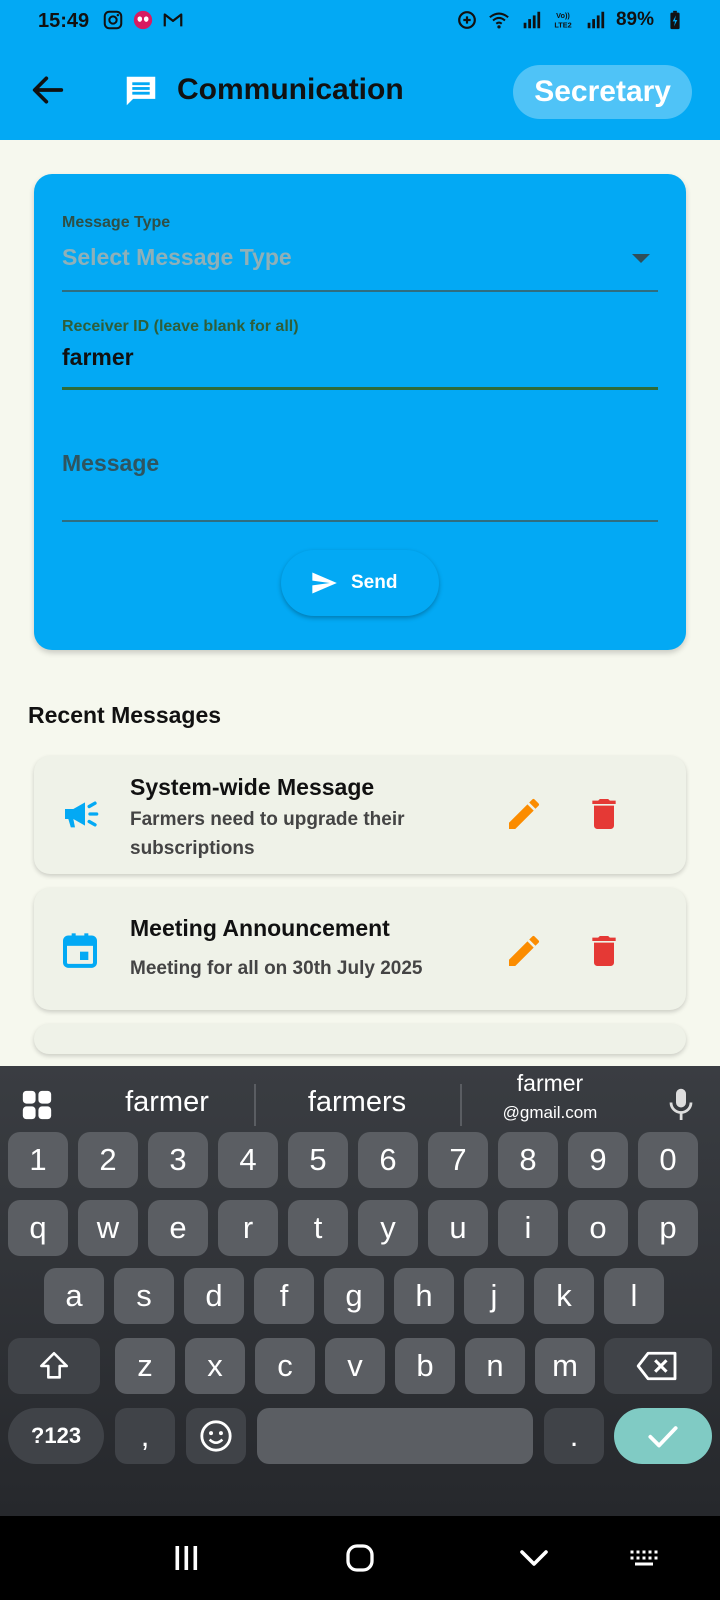  I want to click on wifi-icon, so click(499, 20).